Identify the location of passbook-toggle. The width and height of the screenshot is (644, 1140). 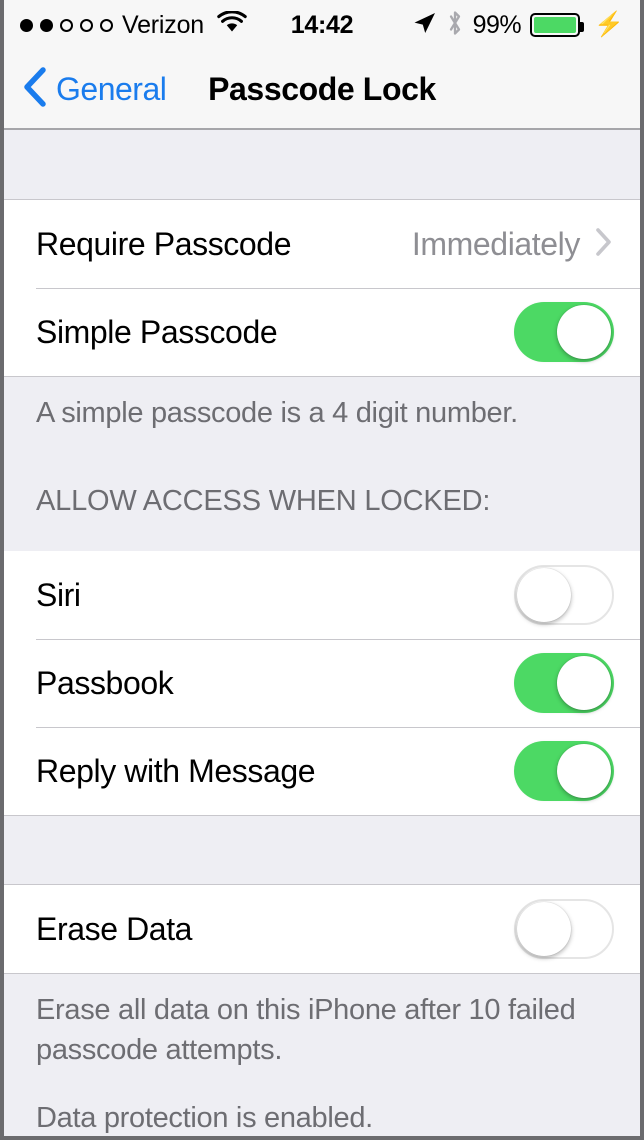
(564, 683).